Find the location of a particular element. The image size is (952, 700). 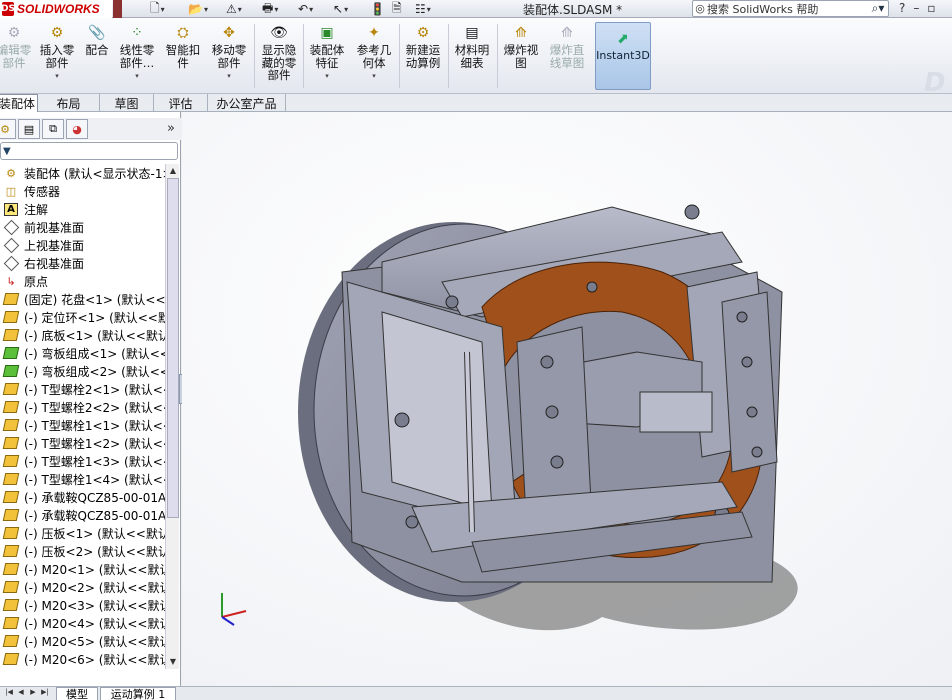

insert-components-button: ⚙ 插入零 部件 ▾ is located at coordinates (57, 53).